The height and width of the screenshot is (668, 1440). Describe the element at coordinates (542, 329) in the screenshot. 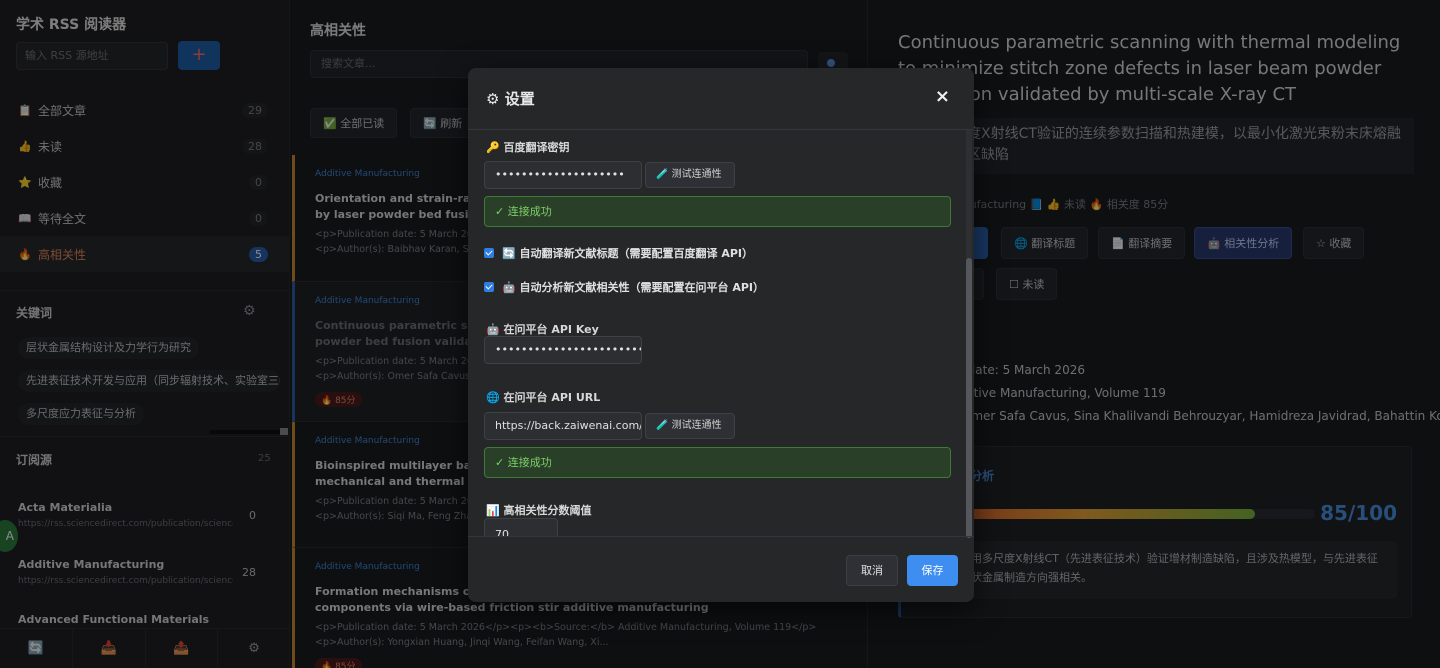

I see `zaiwen-key-label: 🤖 在问平台 API Key` at that location.